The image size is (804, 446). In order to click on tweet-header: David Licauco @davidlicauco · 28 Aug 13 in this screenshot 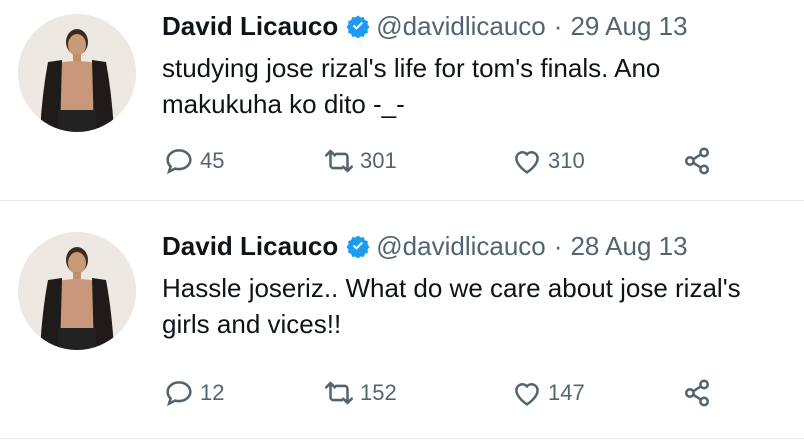, I will do `click(472, 246)`.